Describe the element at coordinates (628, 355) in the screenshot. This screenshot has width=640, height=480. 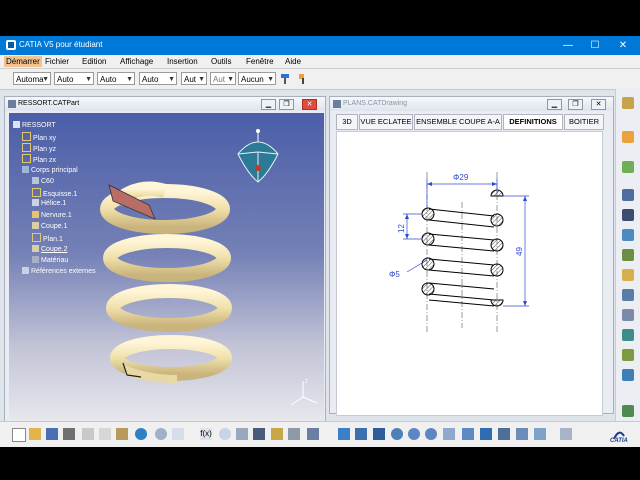
I see `geometry-icon` at that location.